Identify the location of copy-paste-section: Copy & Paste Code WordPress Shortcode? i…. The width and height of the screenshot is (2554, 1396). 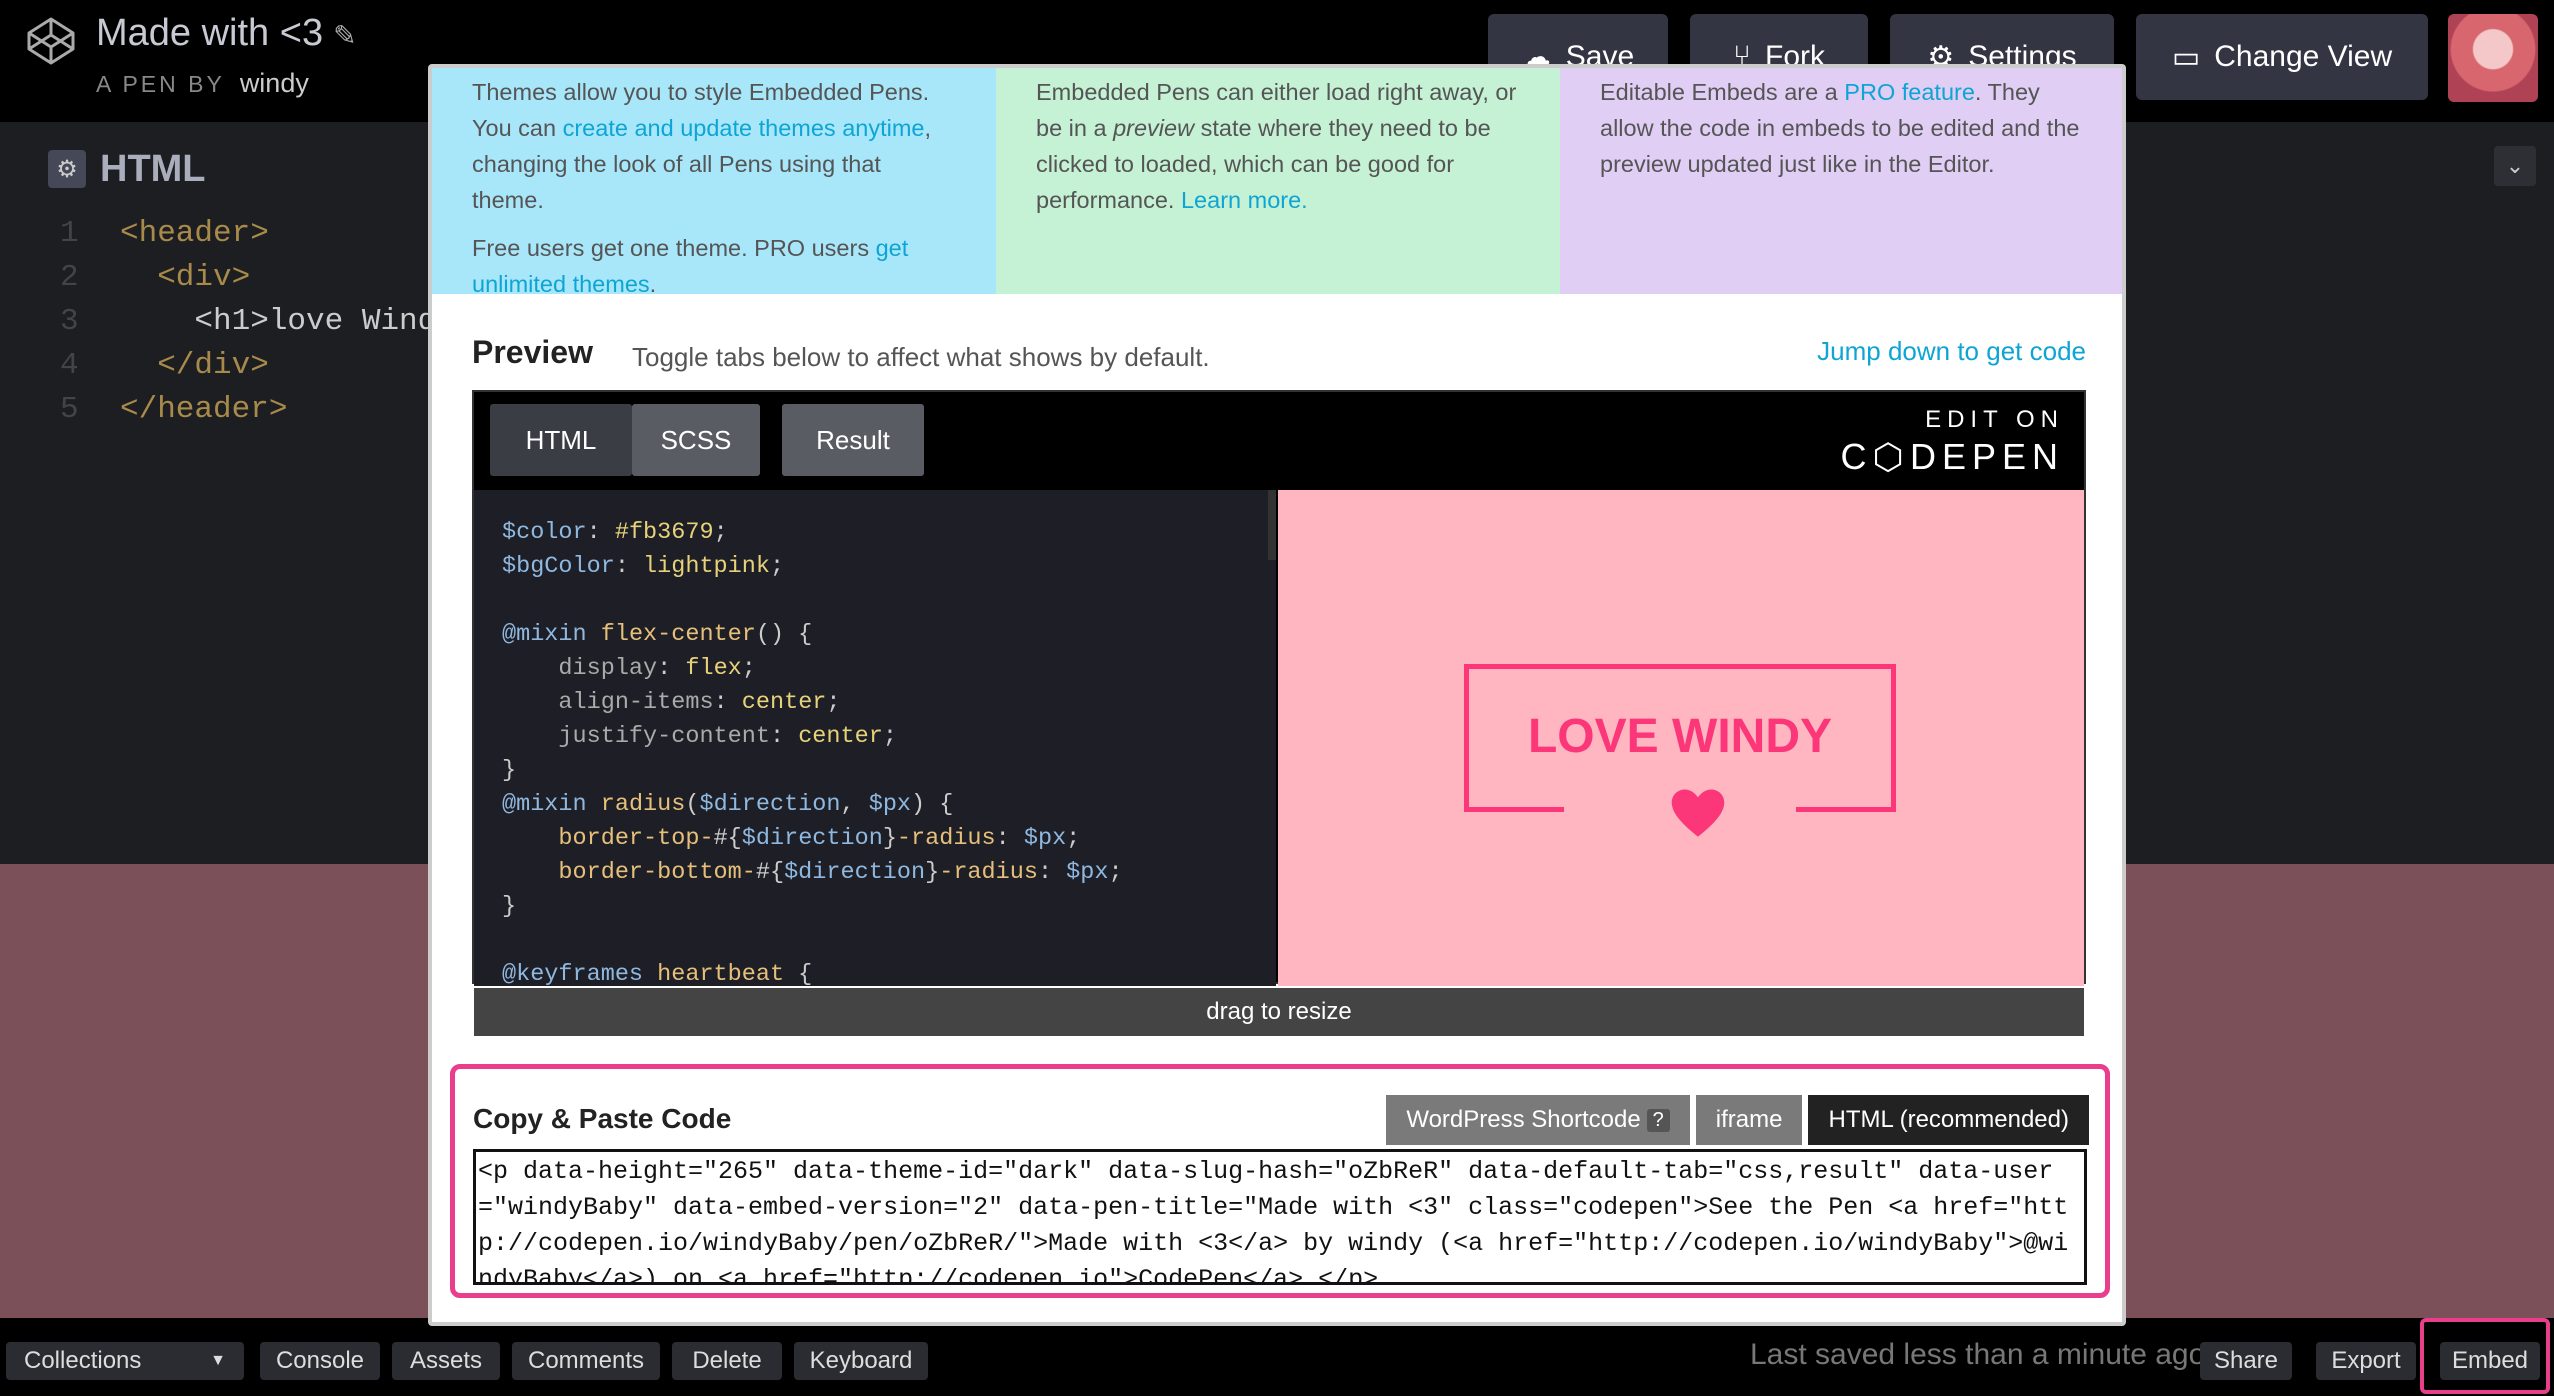
(1280, 1181).